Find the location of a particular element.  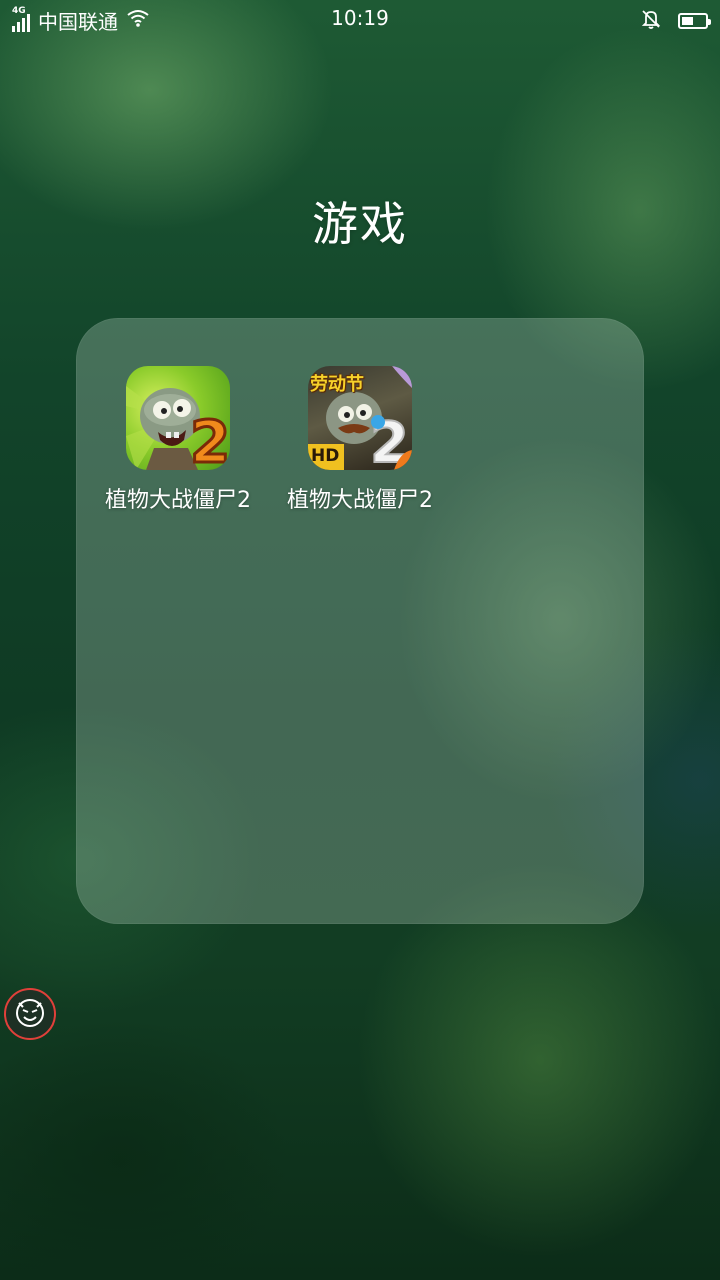

app-pvz2: 2 植物大战僵尸2 is located at coordinates (178, 440).